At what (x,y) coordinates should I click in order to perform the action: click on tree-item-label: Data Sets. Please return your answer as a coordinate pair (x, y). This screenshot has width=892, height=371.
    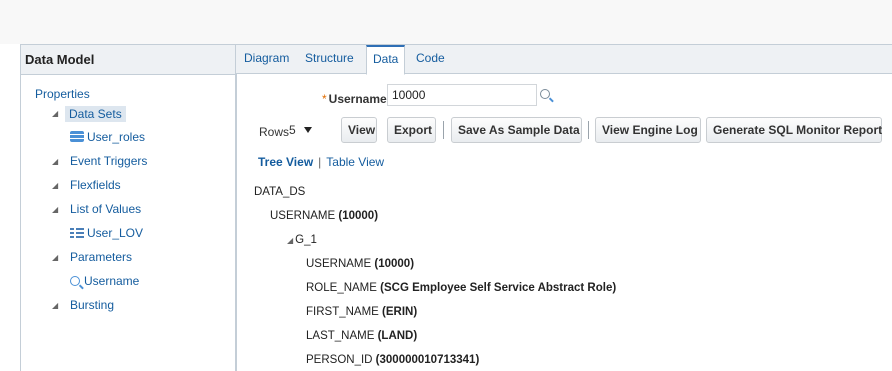
    Looking at the image, I should click on (95, 114).